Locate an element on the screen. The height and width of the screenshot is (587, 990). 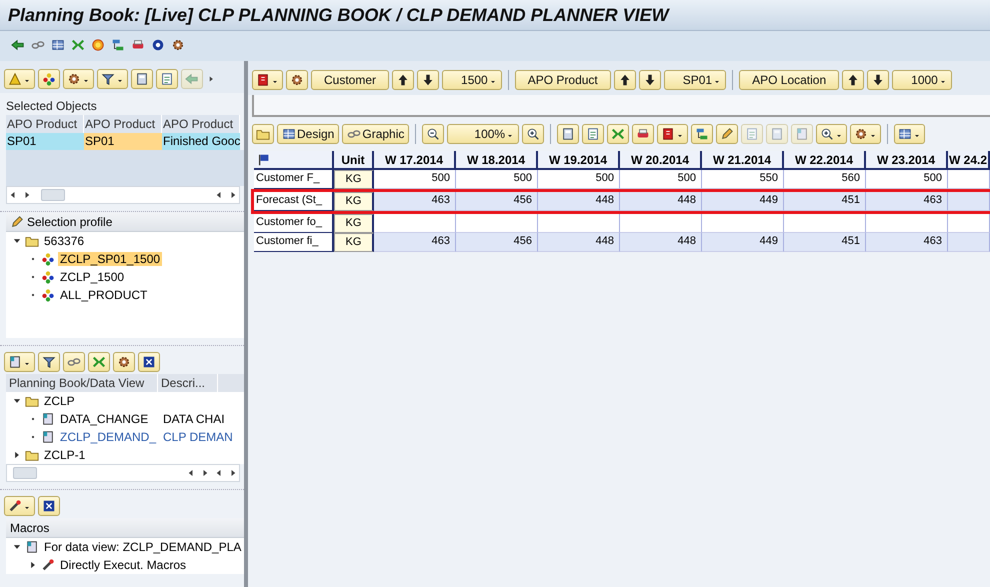
tree-item: ZCLP_DEMAND_ is located at coordinates (109, 437).